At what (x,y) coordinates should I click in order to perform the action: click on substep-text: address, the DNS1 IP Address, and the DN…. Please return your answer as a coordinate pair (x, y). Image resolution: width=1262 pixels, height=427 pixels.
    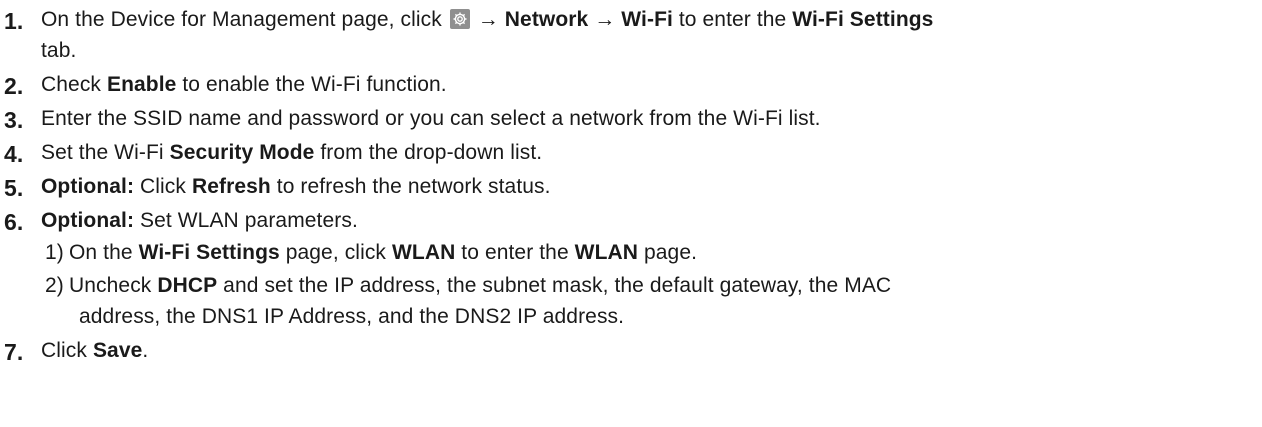
    Looking at the image, I should click on (352, 316).